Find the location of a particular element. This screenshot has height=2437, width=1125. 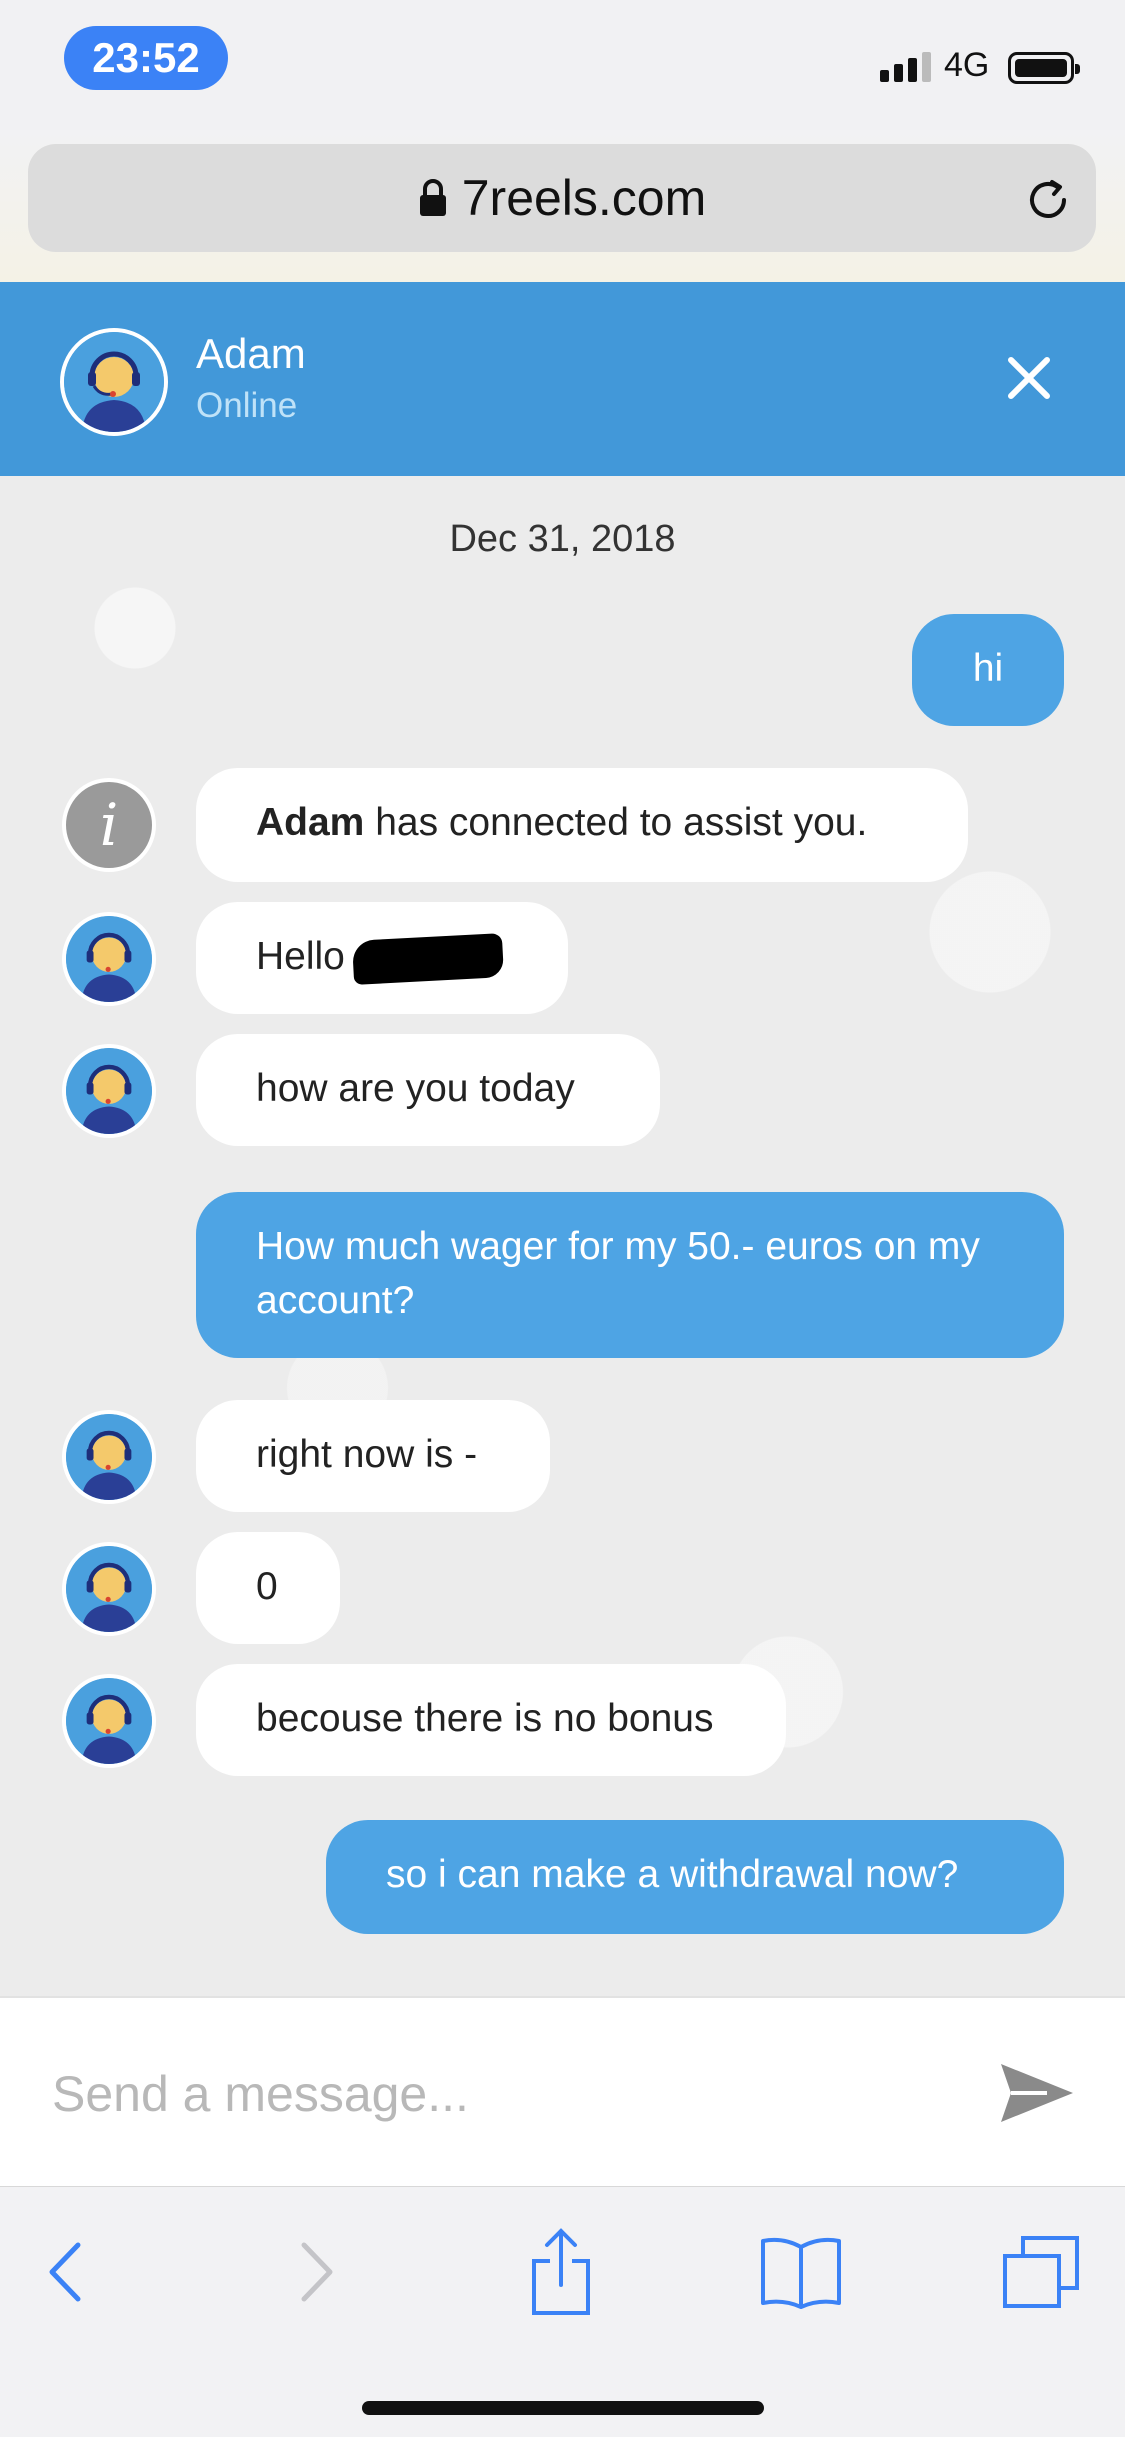

message-text: right now is - is located at coordinates (367, 1454).